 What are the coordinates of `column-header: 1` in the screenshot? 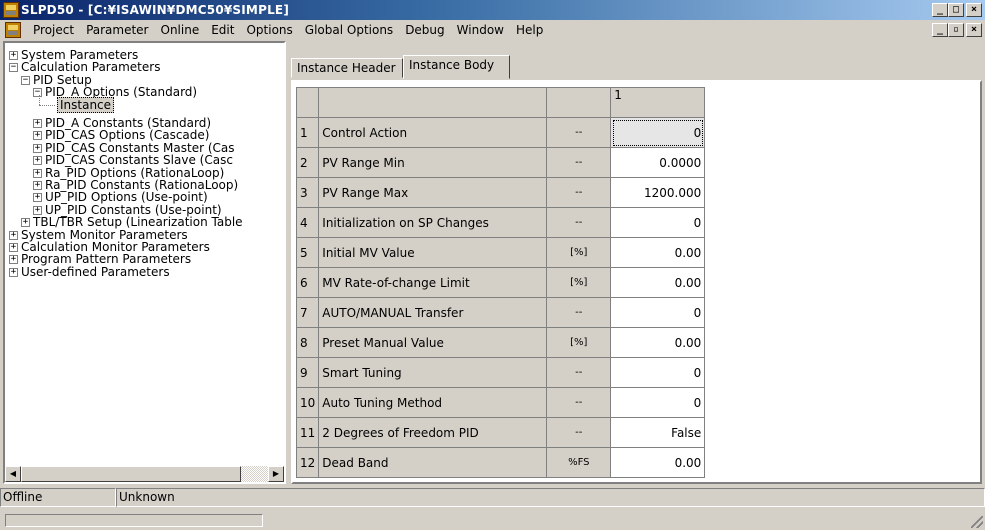 It's located at (658, 102).